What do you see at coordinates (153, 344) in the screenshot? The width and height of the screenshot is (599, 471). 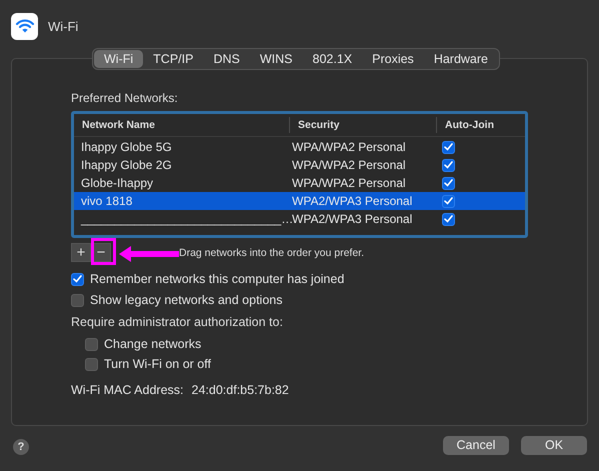 I see `checkbox-label: Change networks` at bounding box center [153, 344].